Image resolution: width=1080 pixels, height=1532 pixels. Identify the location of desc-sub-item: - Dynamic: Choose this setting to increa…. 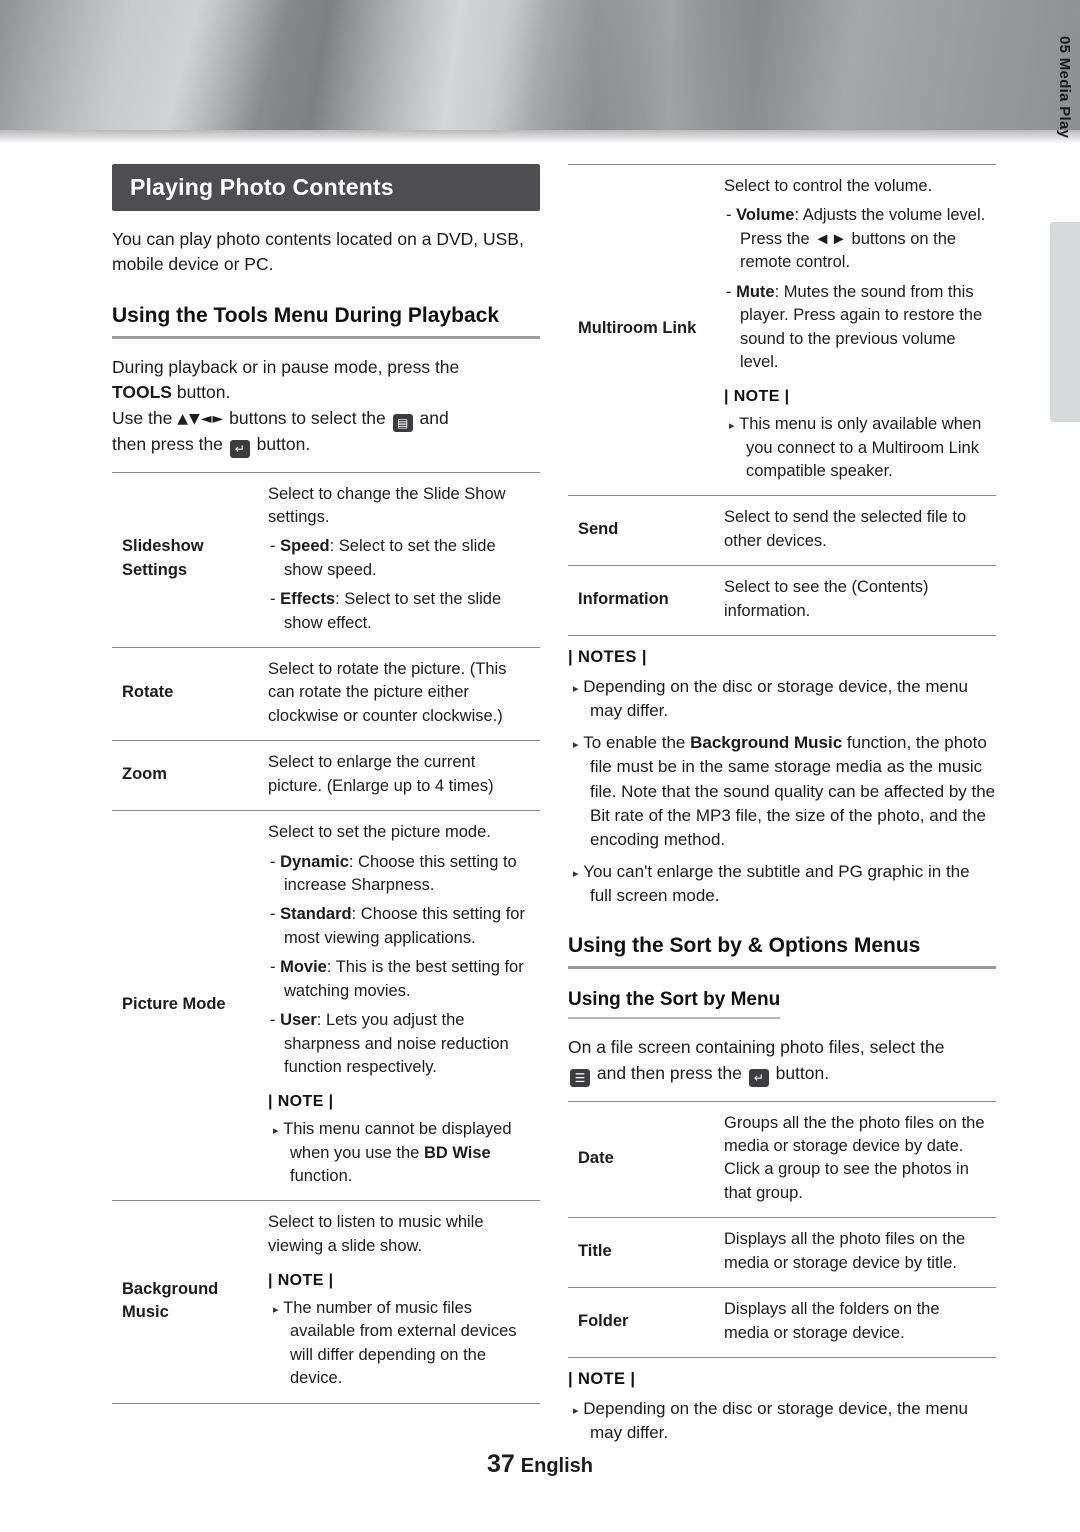
(393, 873).